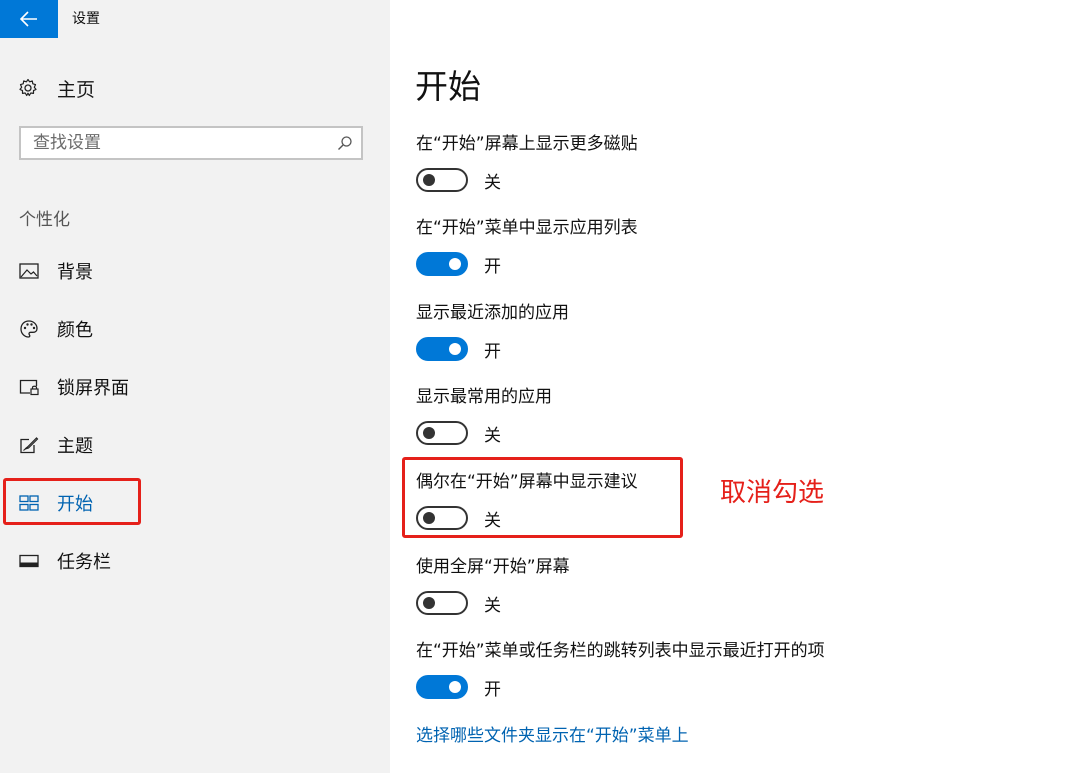 This screenshot has height=773, width=1080. What do you see at coordinates (55, 445) in the screenshot?
I see `sidebar-item-themes: 主题` at bounding box center [55, 445].